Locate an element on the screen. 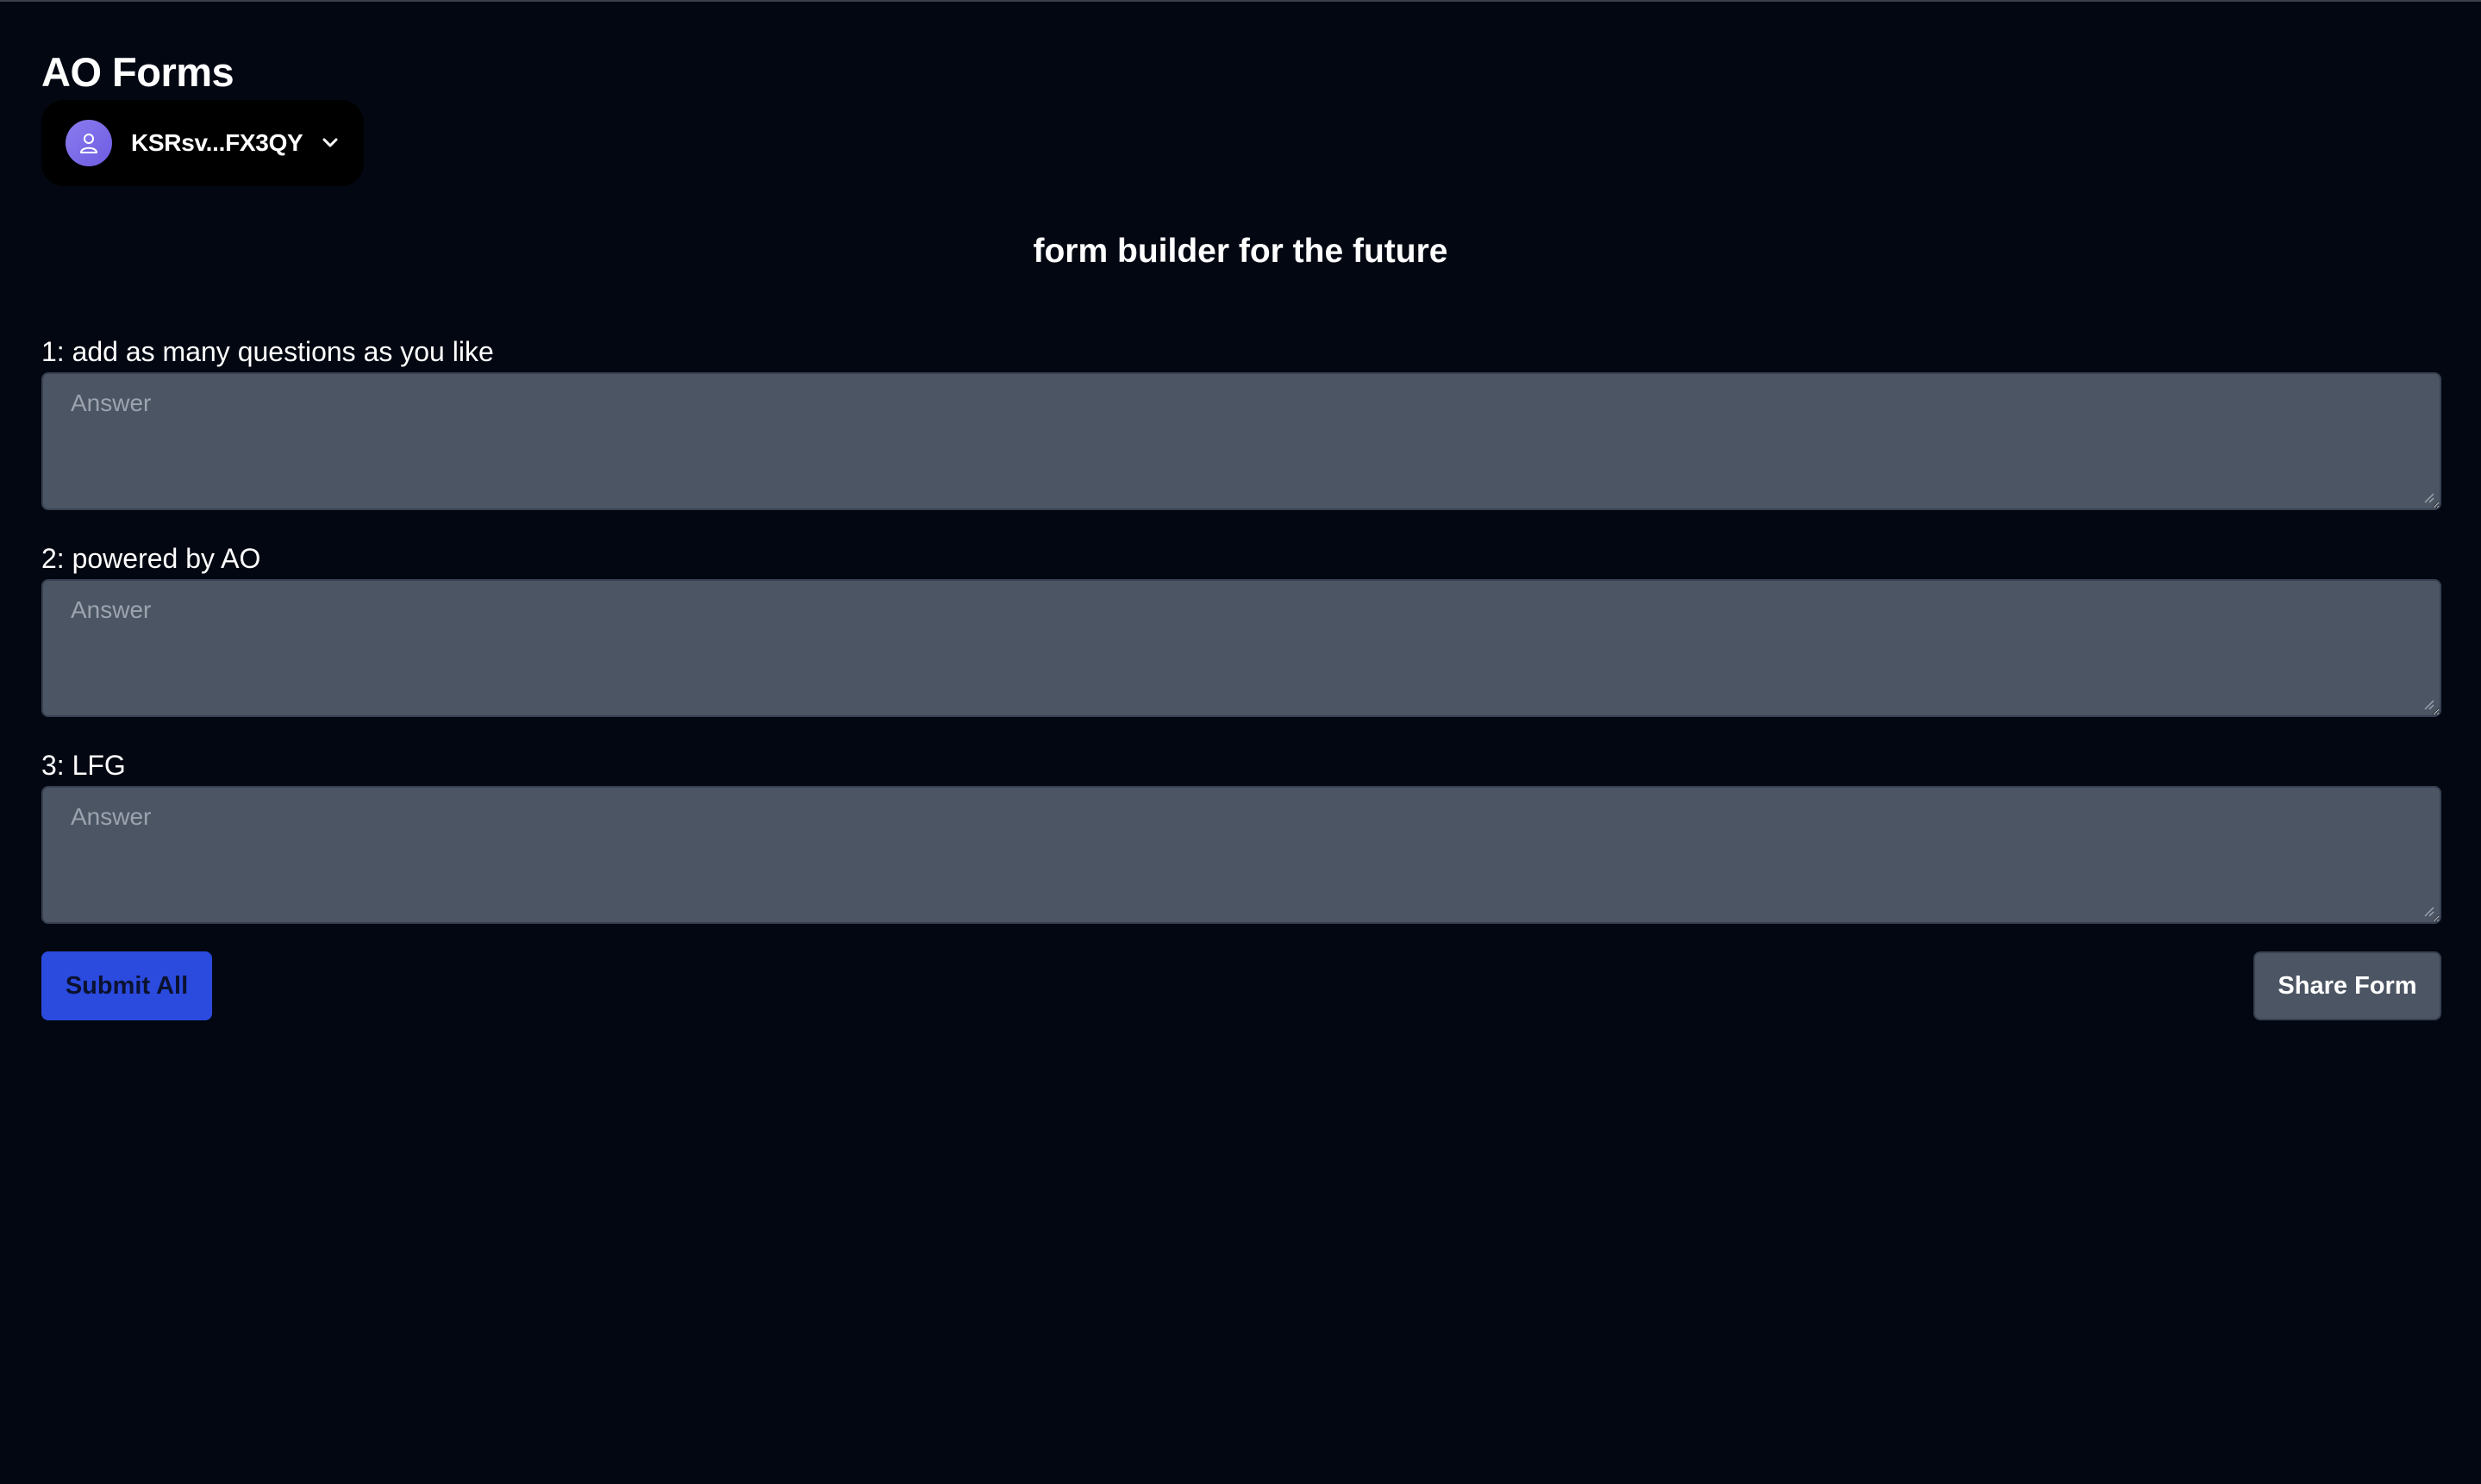 This screenshot has width=2481, height=1484. page-subtitle: form builder for the future is located at coordinates (1240, 252).